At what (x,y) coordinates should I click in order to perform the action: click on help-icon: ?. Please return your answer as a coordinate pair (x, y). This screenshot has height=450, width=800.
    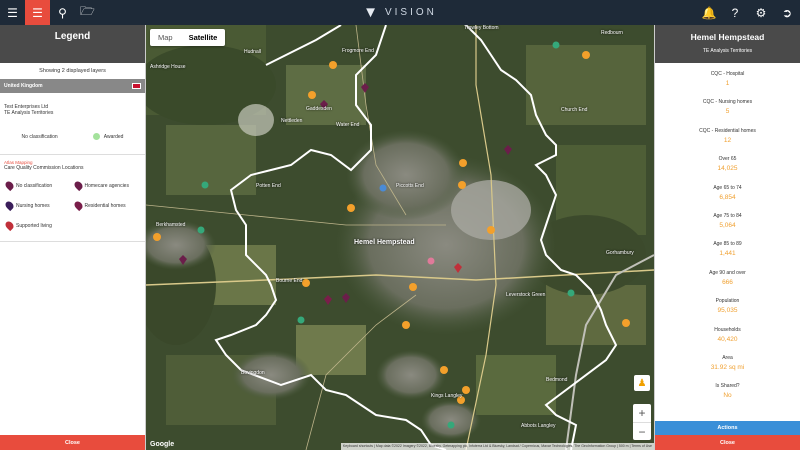
    Looking at the image, I should click on (735, 12).